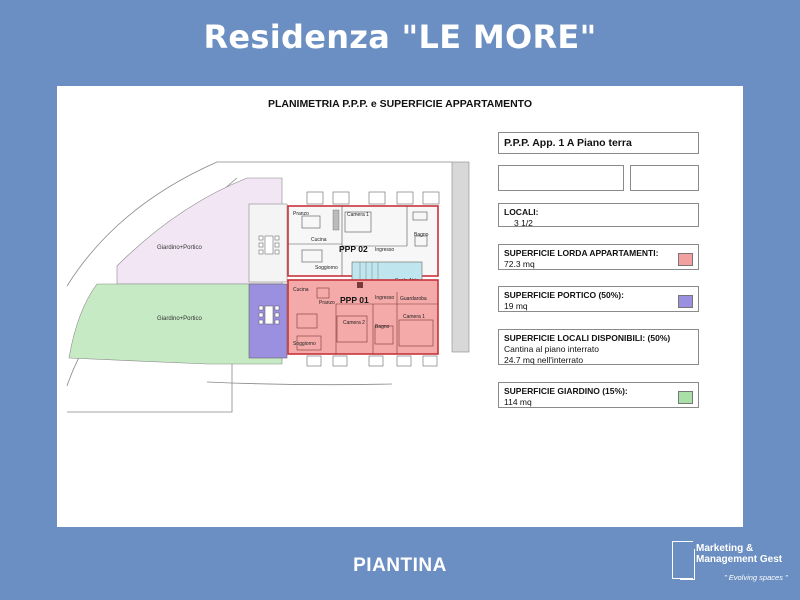 This screenshot has height=600, width=800. What do you see at coordinates (581, 253) in the screenshot?
I see `lorda-label: SUPERFICIE LORDA APPARTAMENTI:` at bounding box center [581, 253].